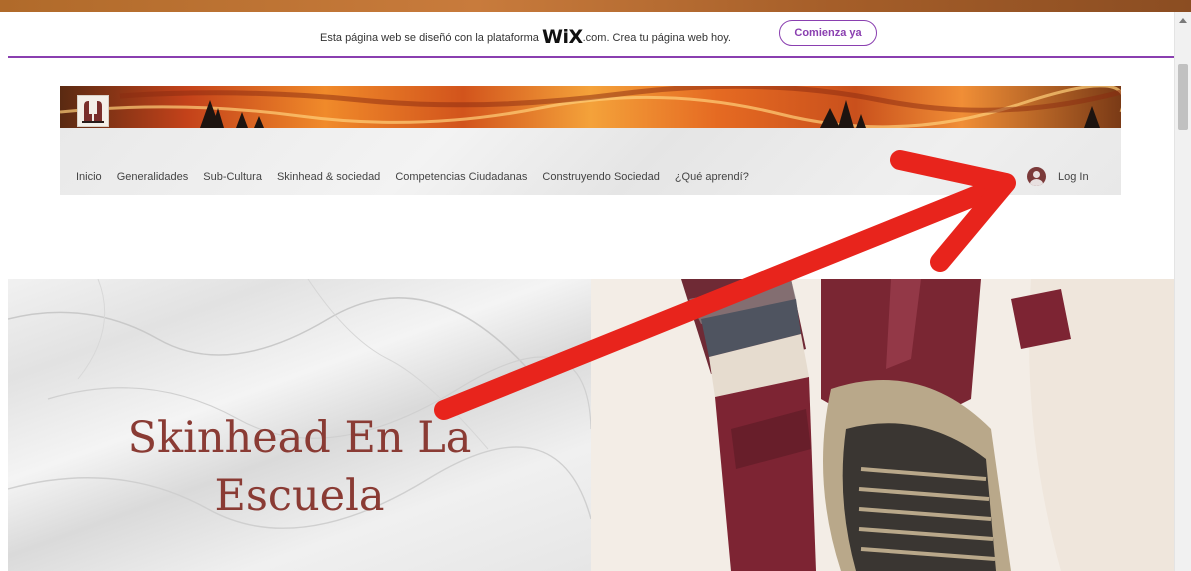 Image resolution: width=1191 pixels, height=571 pixels. I want to click on nav-item-inicio: Inicio, so click(89, 177).